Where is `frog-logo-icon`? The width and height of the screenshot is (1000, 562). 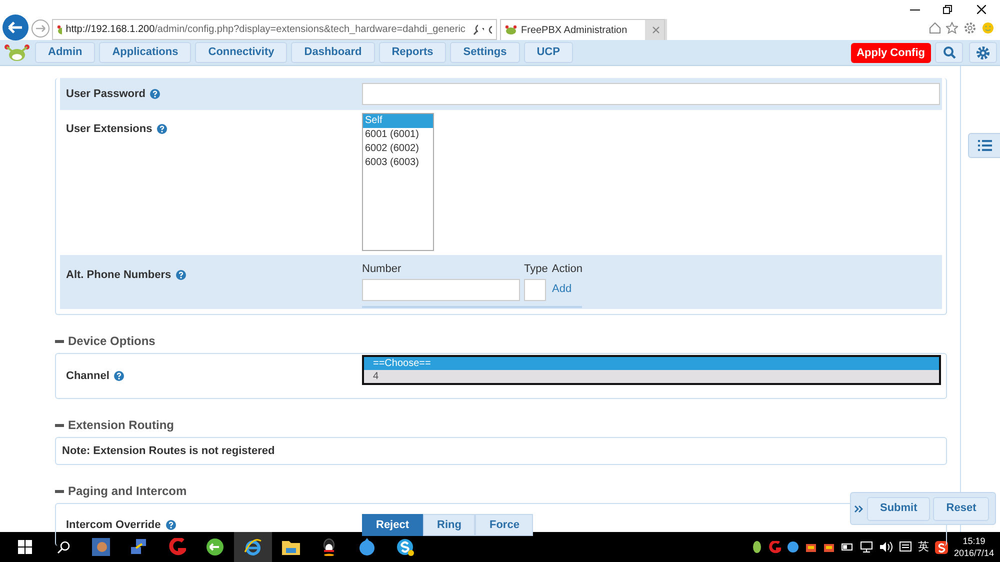 frog-logo-icon is located at coordinates (17, 53).